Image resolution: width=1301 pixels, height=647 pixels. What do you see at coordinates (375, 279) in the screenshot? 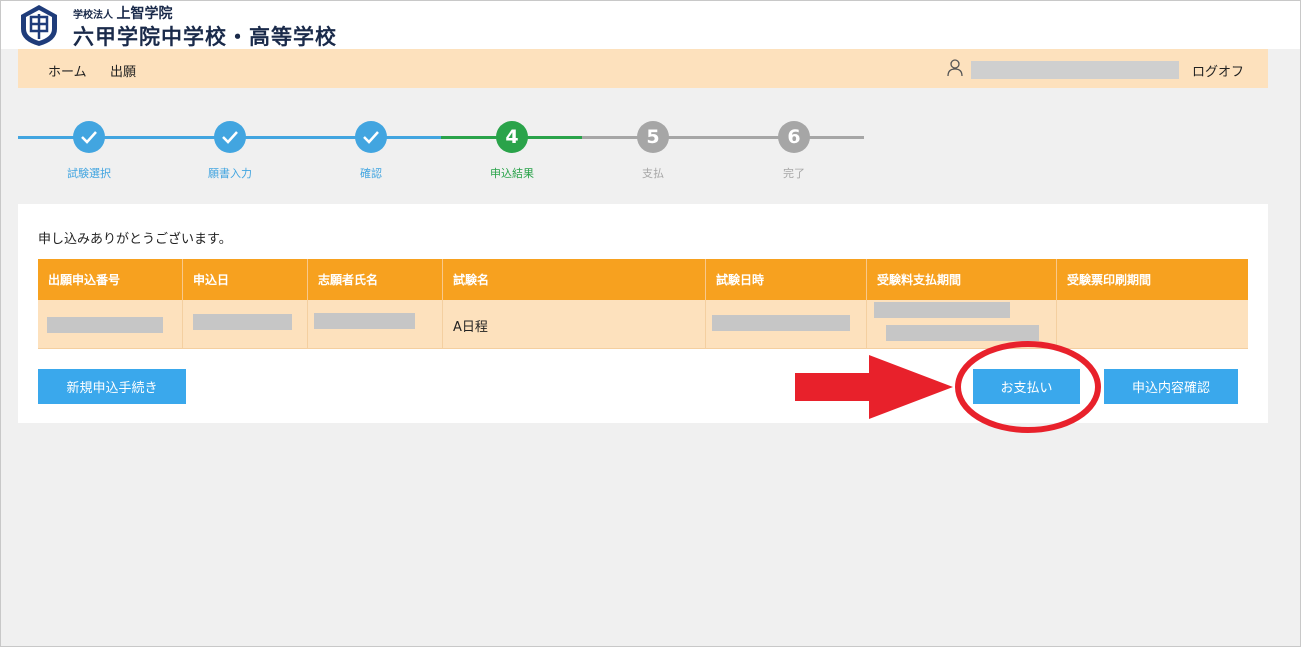
I see `column-header: 志願者氏名` at bounding box center [375, 279].